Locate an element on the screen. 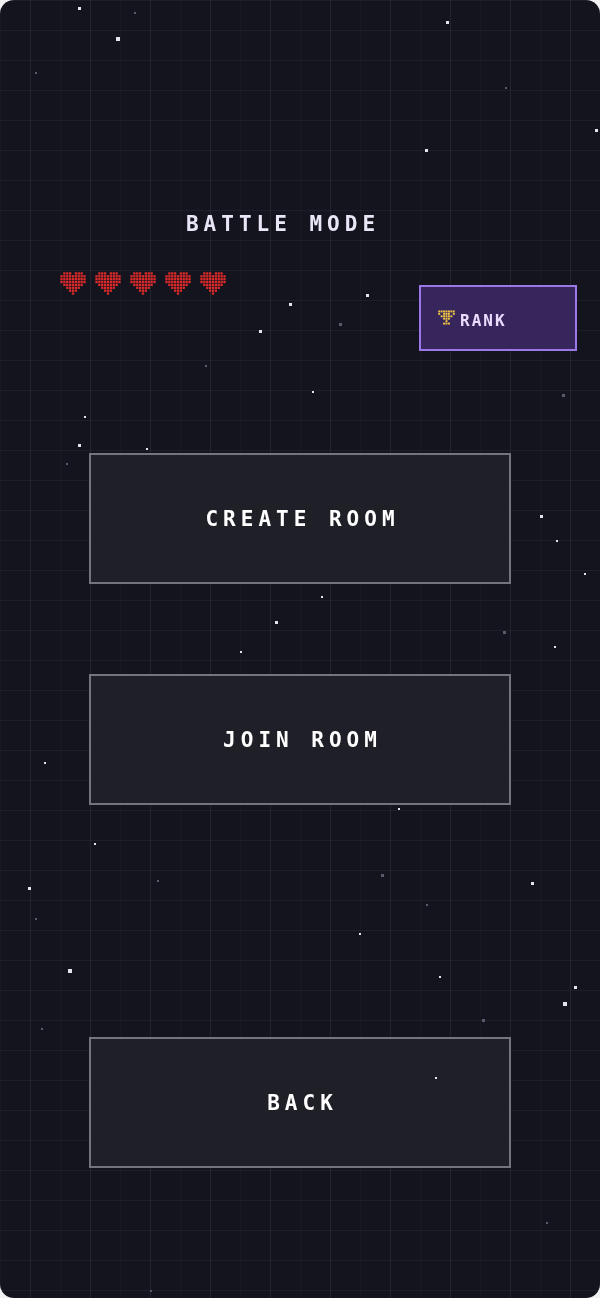 The height and width of the screenshot is (1298, 600). rank-button: RANK is located at coordinates (498, 318).